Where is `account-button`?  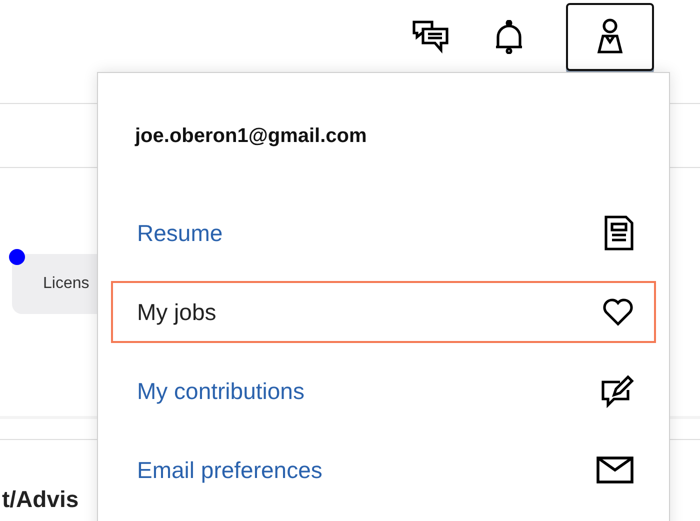 account-button is located at coordinates (610, 37).